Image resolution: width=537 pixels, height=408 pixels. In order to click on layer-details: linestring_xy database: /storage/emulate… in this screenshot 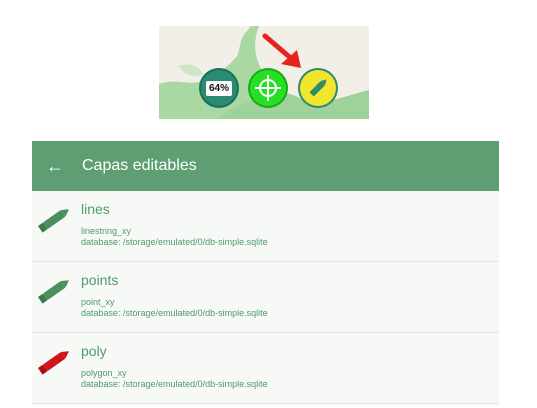, I will do `click(174, 237)`.